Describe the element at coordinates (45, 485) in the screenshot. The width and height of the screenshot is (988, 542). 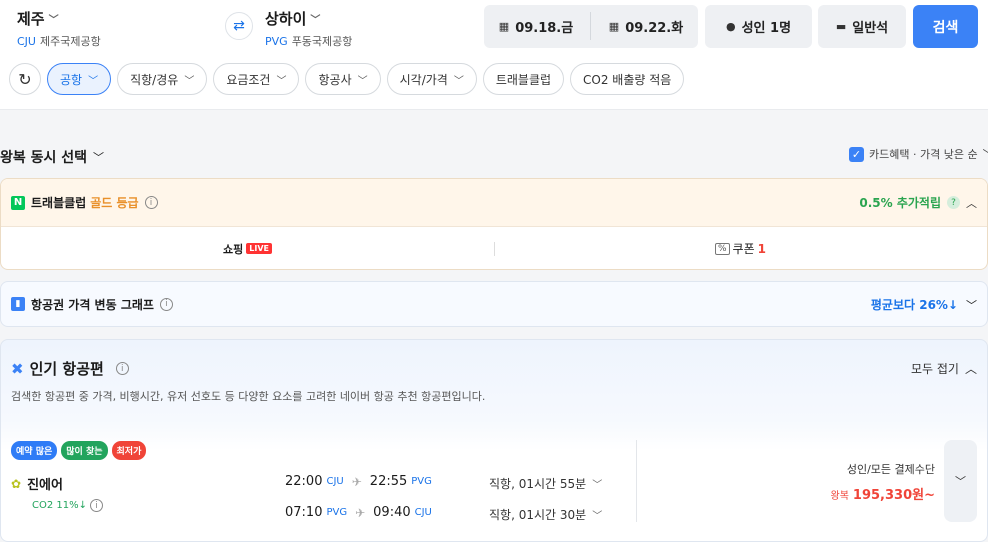
I see `airline-name: 진에어` at that location.